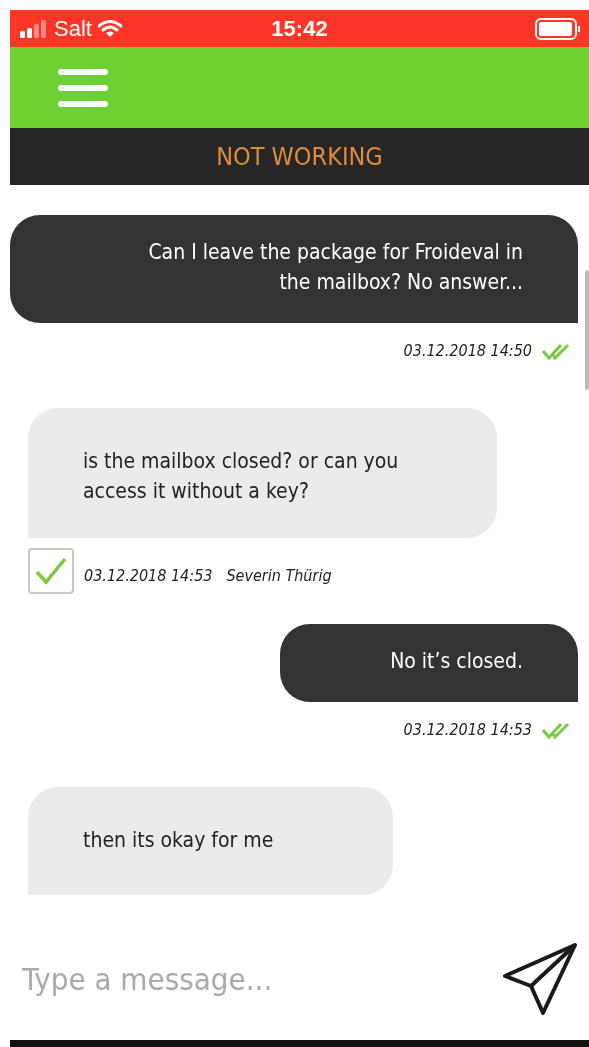 The width and height of the screenshot is (589, 1047). What do you see at coordinates (83, 87) in the screenshot?
I see `menu-icon` at bounding box center [83, 87].